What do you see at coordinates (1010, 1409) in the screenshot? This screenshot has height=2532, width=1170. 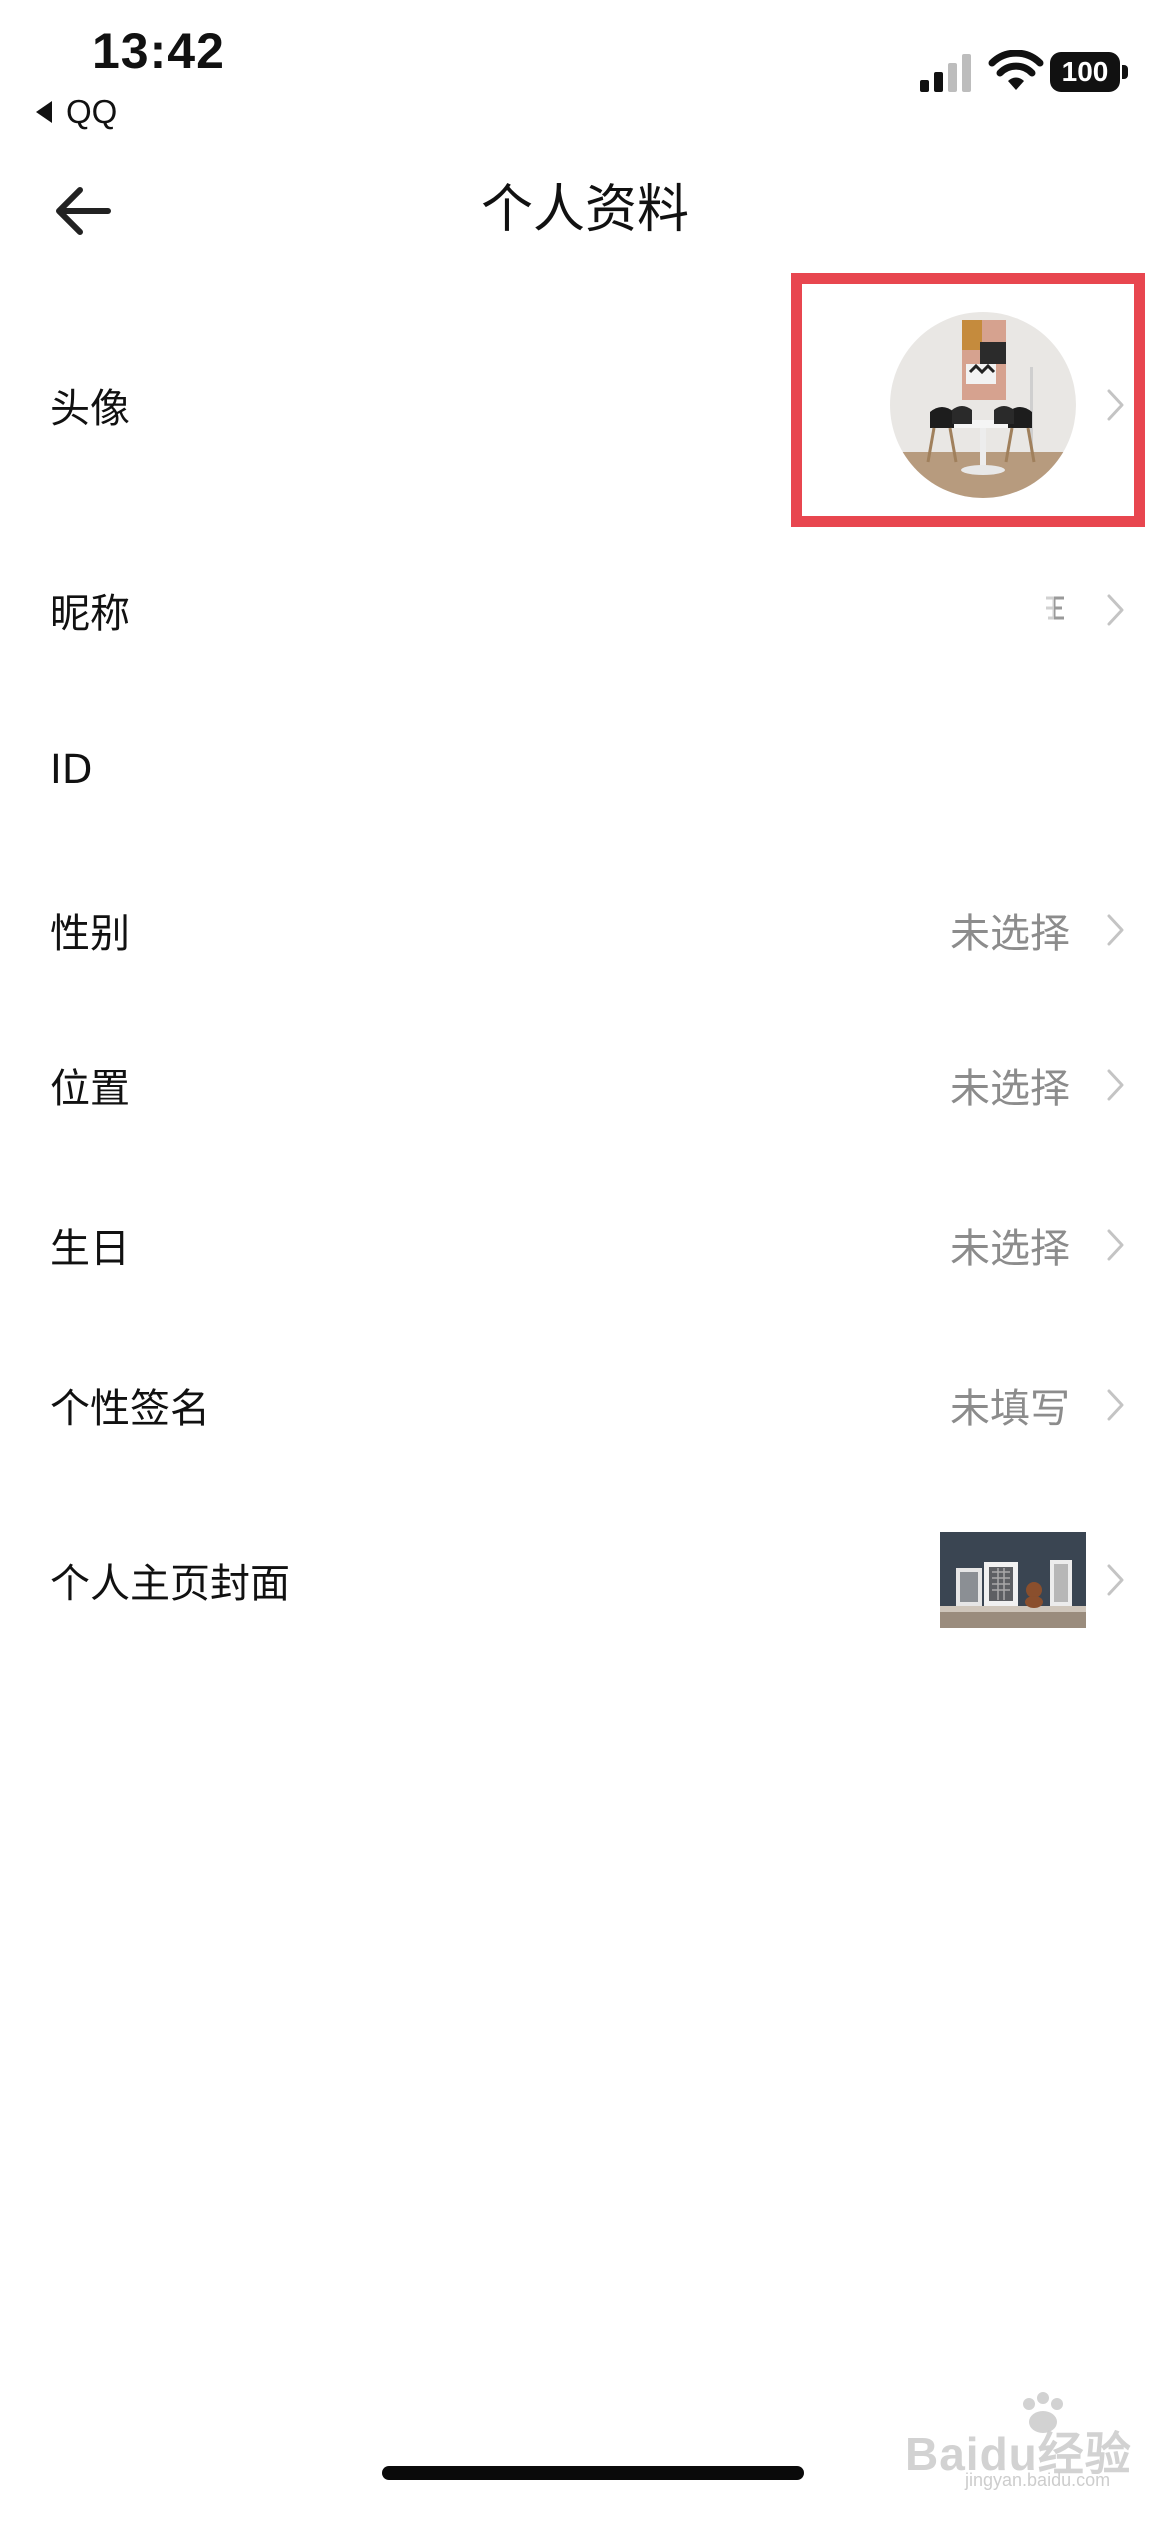 I see `signature-value: 未填写` at bounding box center [1010, 1409].